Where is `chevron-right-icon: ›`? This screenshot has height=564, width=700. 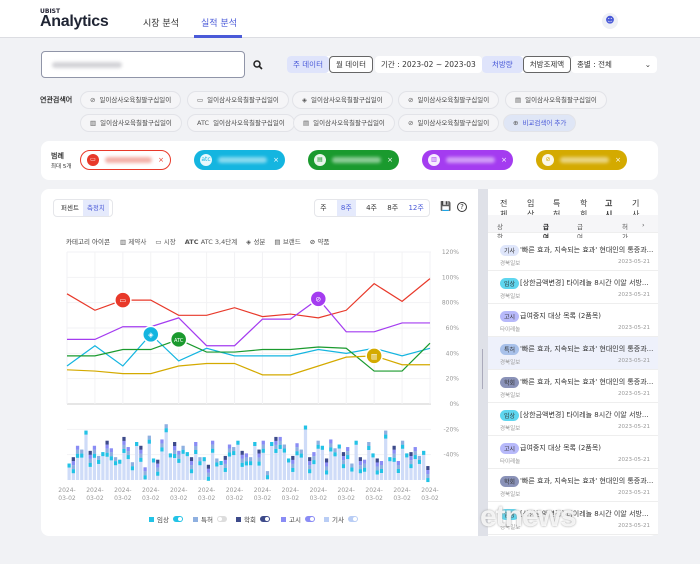
chevron-right-icon: › is located at coordinates (643, 225).